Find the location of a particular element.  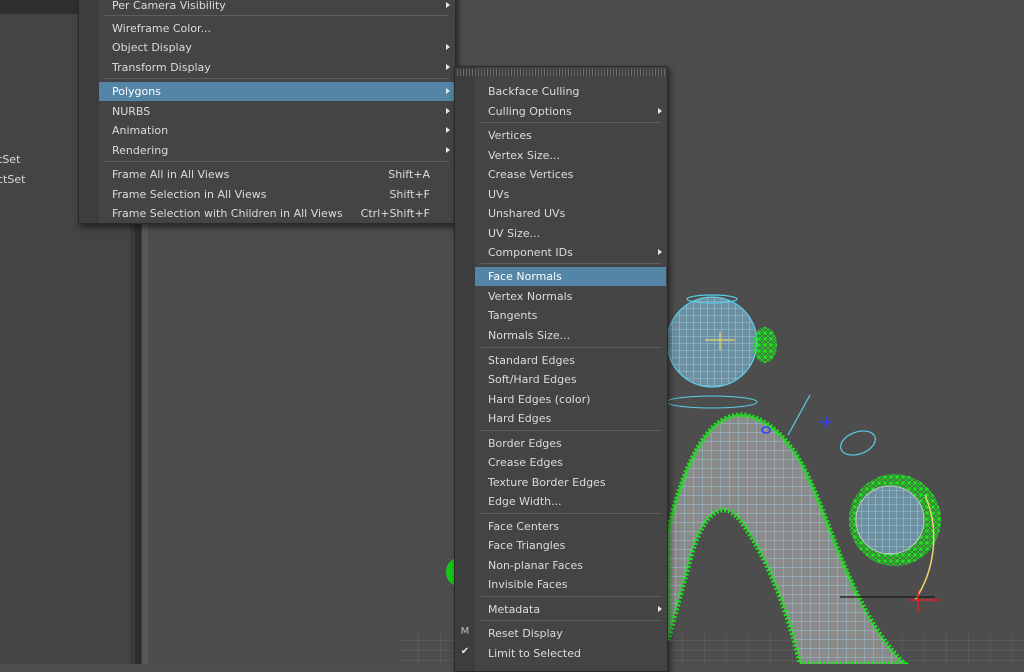

locator-blue is located at coordinates (826, 422).